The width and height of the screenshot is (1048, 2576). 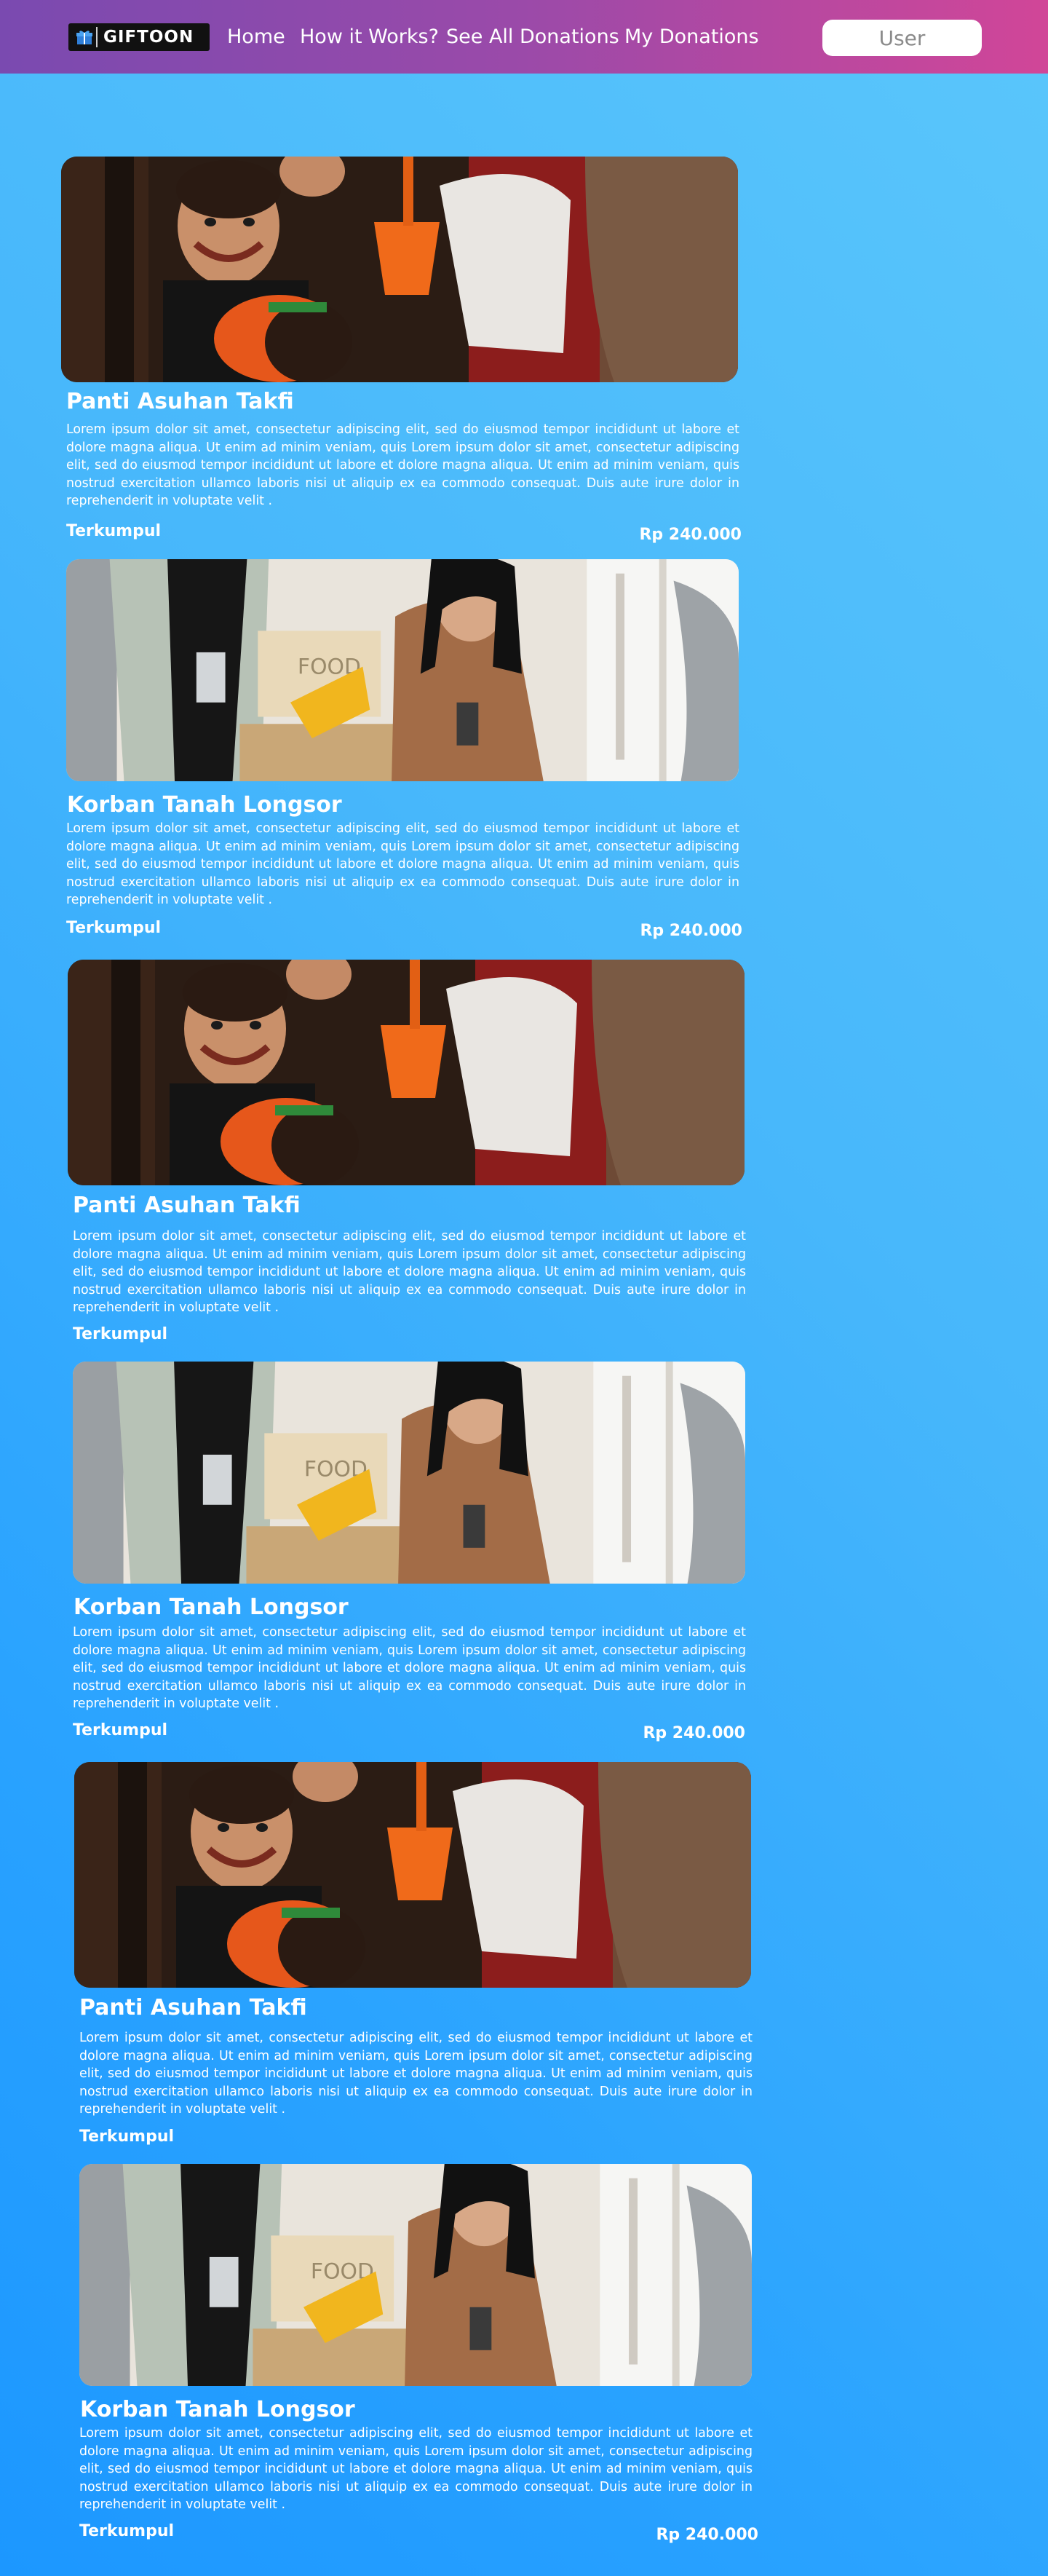 What do you see at coordinates (691, 37) in the screenshot?
I see `nav-my-donations-link: My Donations` at bounding box center [691, 37].